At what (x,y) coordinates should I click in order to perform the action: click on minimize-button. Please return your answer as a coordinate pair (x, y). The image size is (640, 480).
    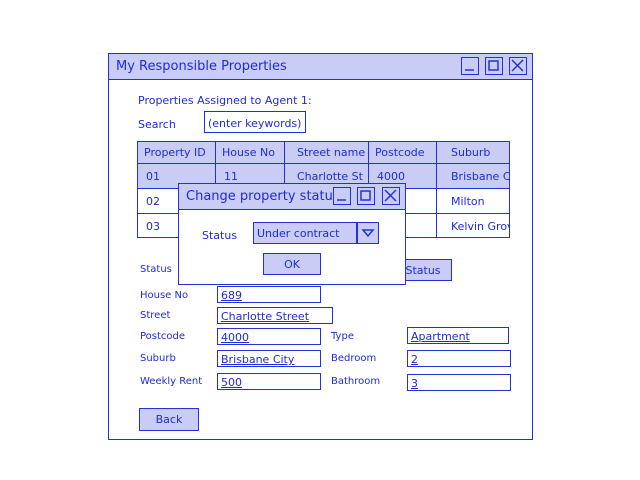
    Looking at the image, I should click on (470, 66).